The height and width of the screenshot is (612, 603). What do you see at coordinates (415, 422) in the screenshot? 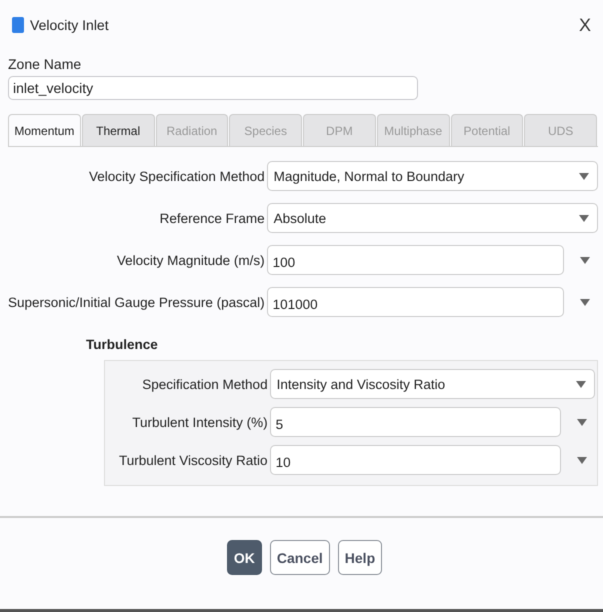
I see `number-field: 5` at bounding box center [415, 422].